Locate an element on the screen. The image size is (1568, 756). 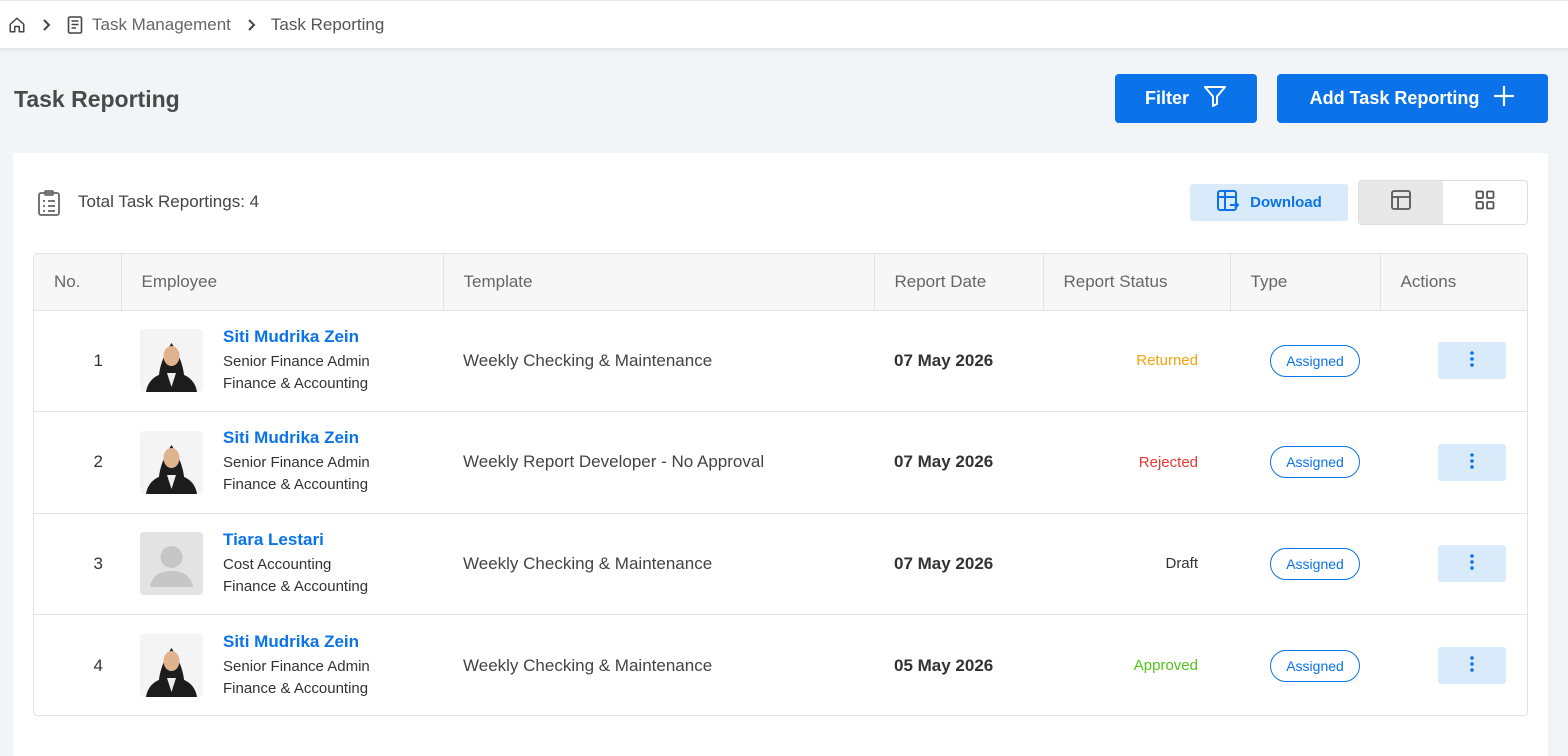
column-header-type: Type is located at coordinates (1305, 282).